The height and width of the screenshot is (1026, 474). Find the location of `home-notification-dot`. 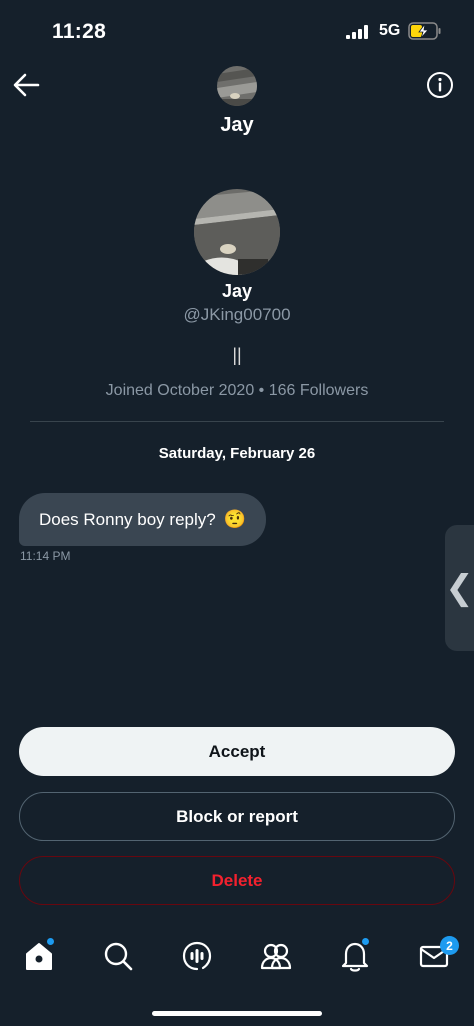

home-notification-dot is located at coordinates (50, 941).